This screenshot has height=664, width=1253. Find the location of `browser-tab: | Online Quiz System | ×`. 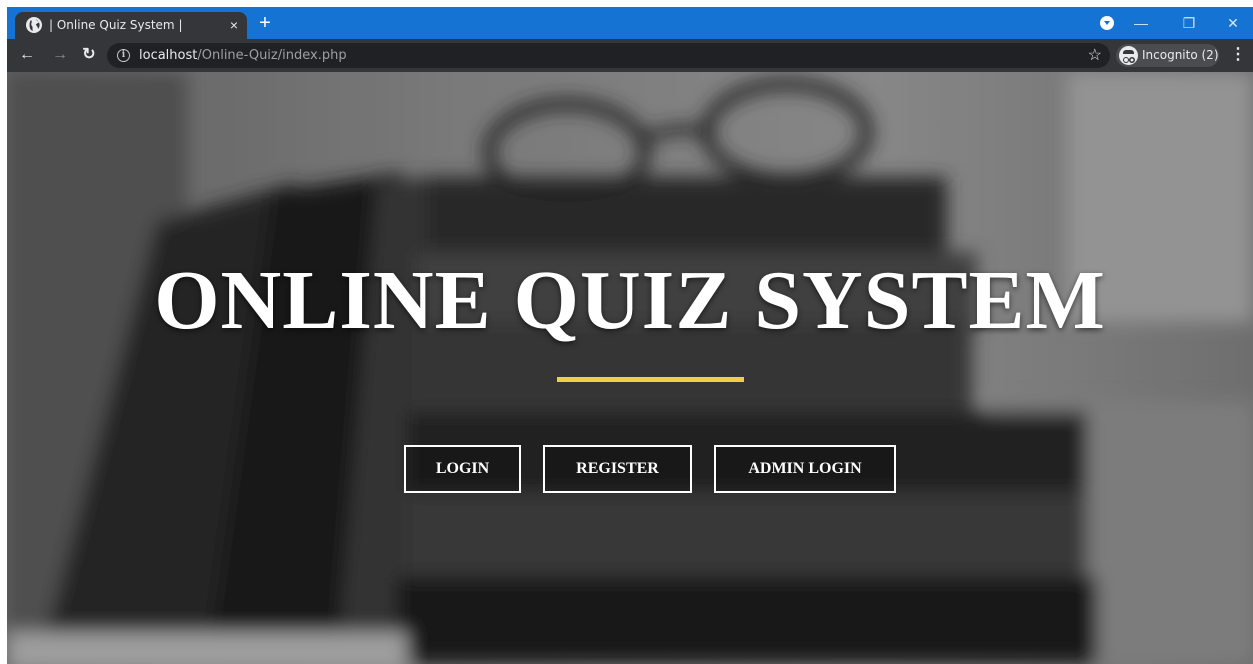

browser-tab: | Online Quiz System | × is located at coordinates (131, 25).